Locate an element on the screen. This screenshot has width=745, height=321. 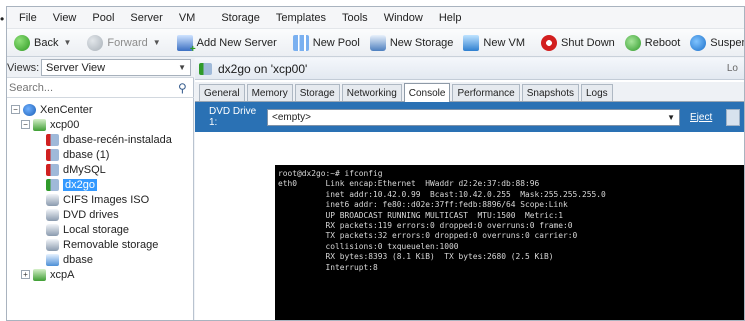
tab-console: Console is located at coordinates (427, 92).